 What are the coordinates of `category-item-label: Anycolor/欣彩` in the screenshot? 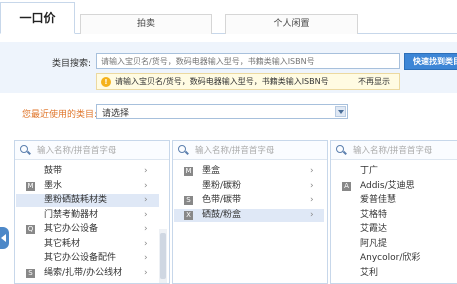 It's located at (390, 258).